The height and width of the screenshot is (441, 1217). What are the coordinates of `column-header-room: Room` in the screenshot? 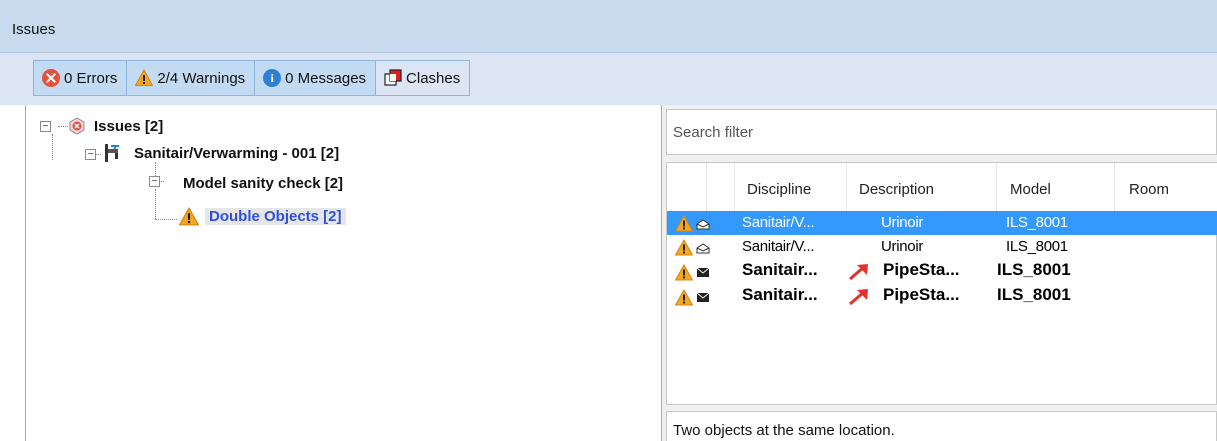 It's located at (1166, 188).